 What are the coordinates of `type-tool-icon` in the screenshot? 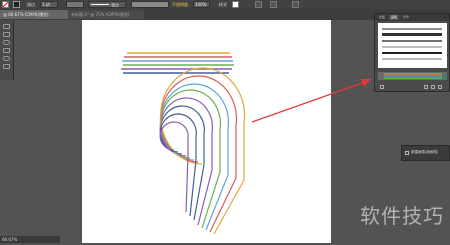 It's located at (6, 50).